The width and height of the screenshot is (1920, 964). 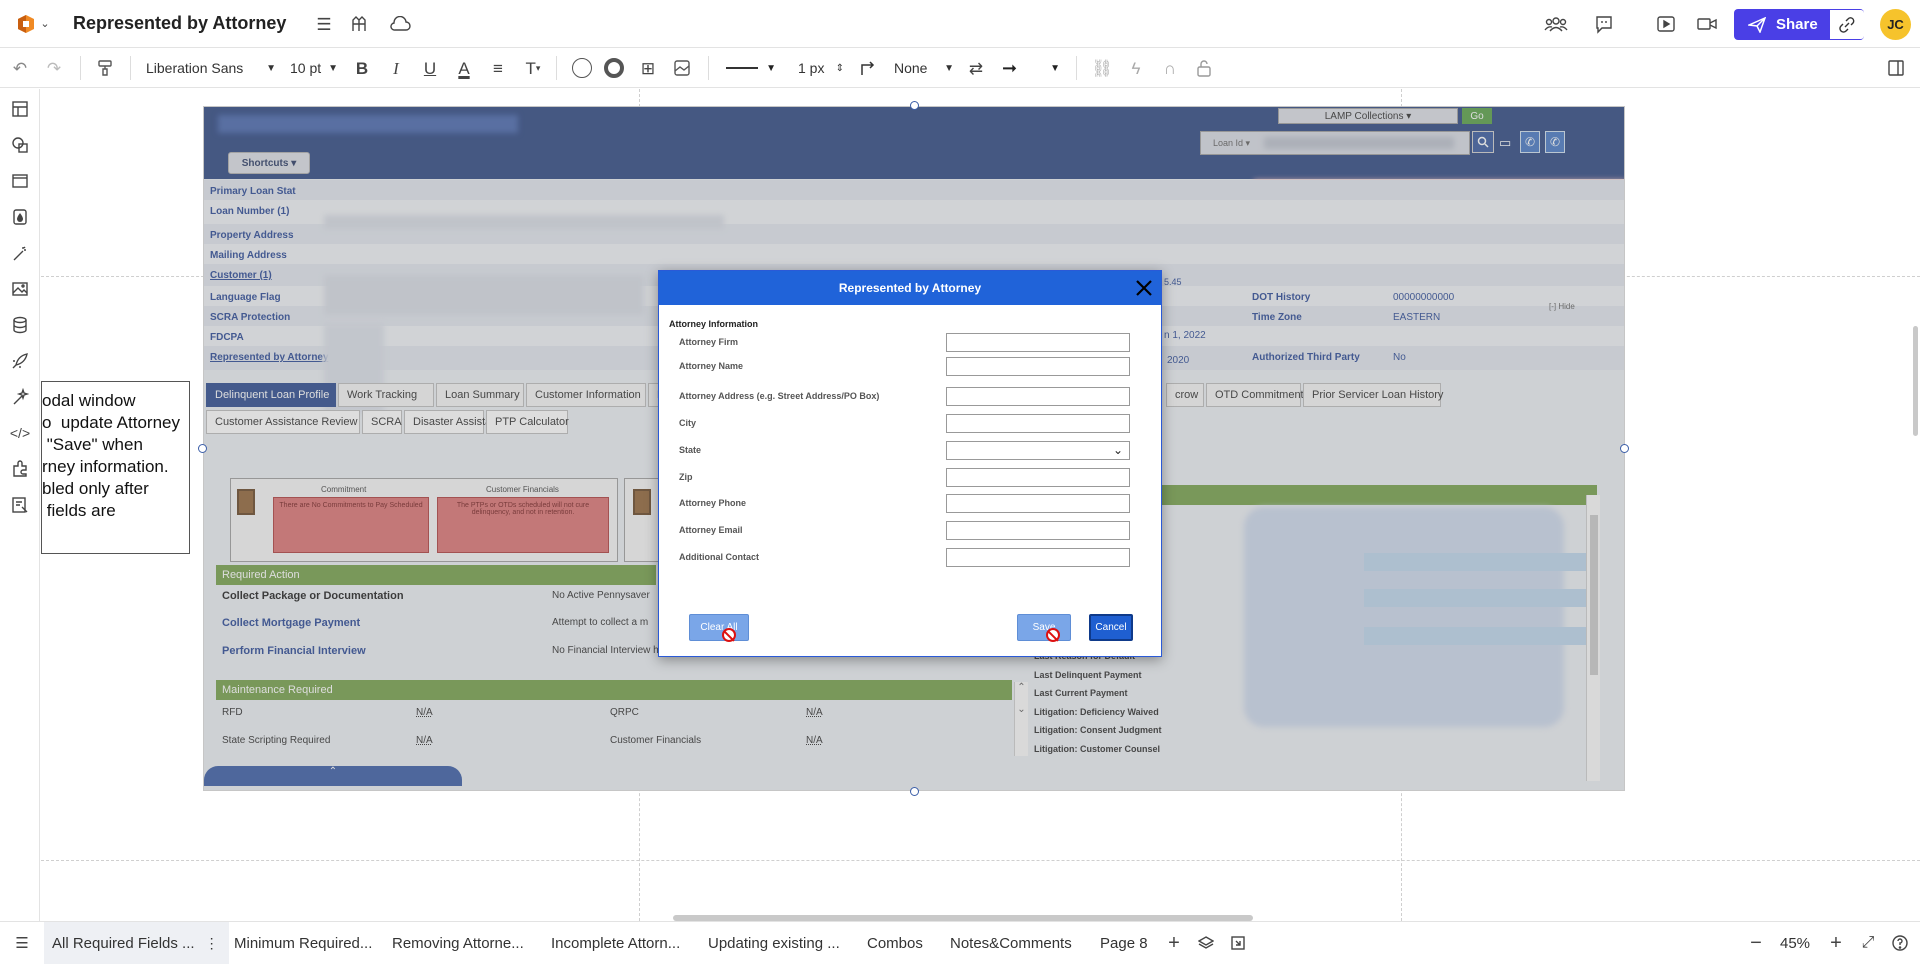 I want to click on app-logo-icon, so click(x=26, y=24).